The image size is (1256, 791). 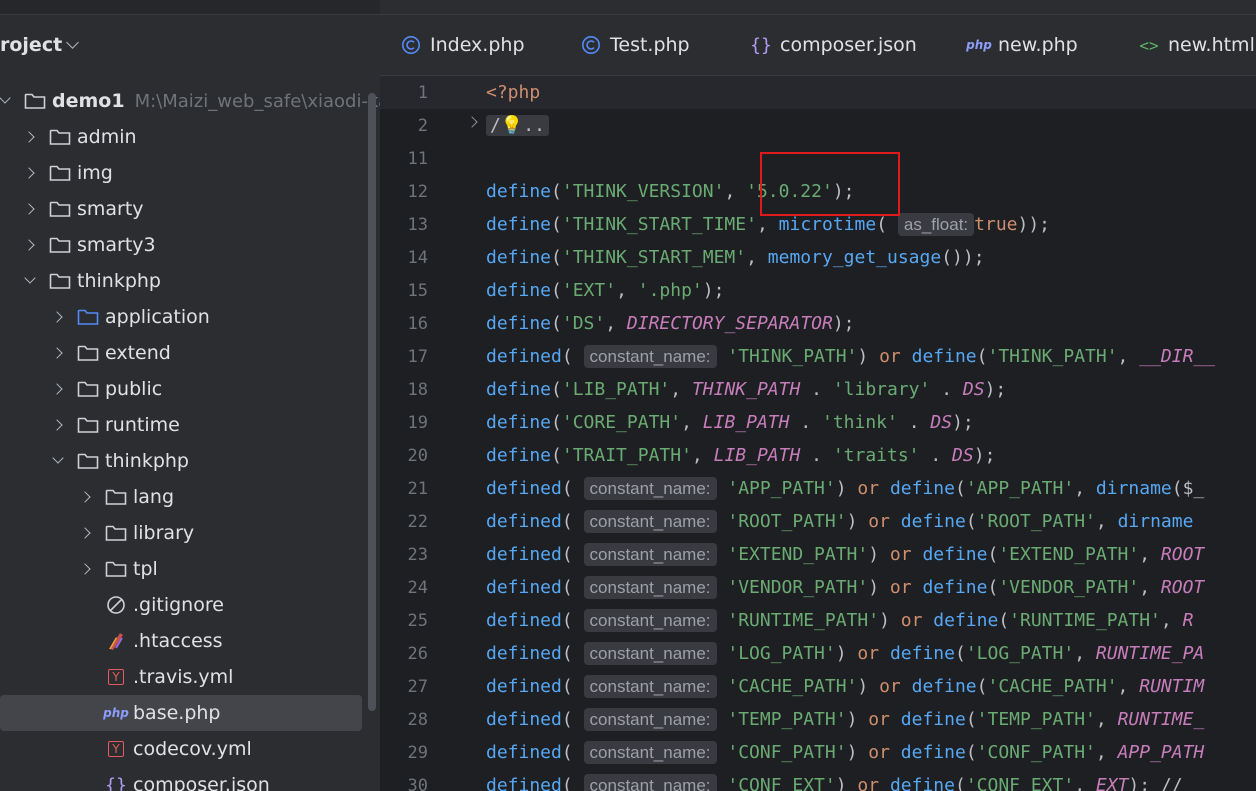 What do you see at coordinates (792, 587) in the screenshot?
I see `code-token: 'VENDOR_PATH'` at bounding box center [792, 587].